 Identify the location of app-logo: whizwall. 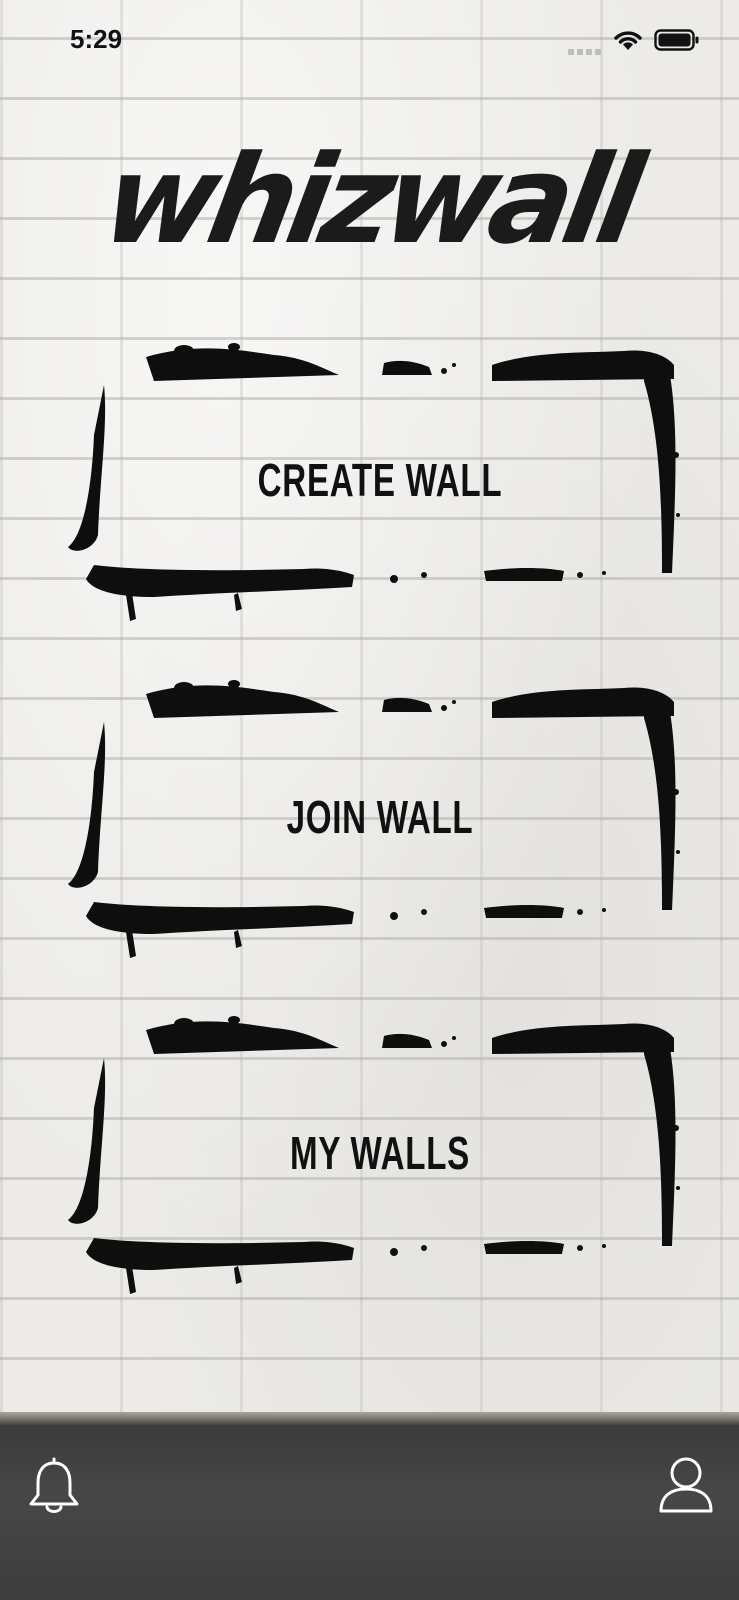
(370, 200).